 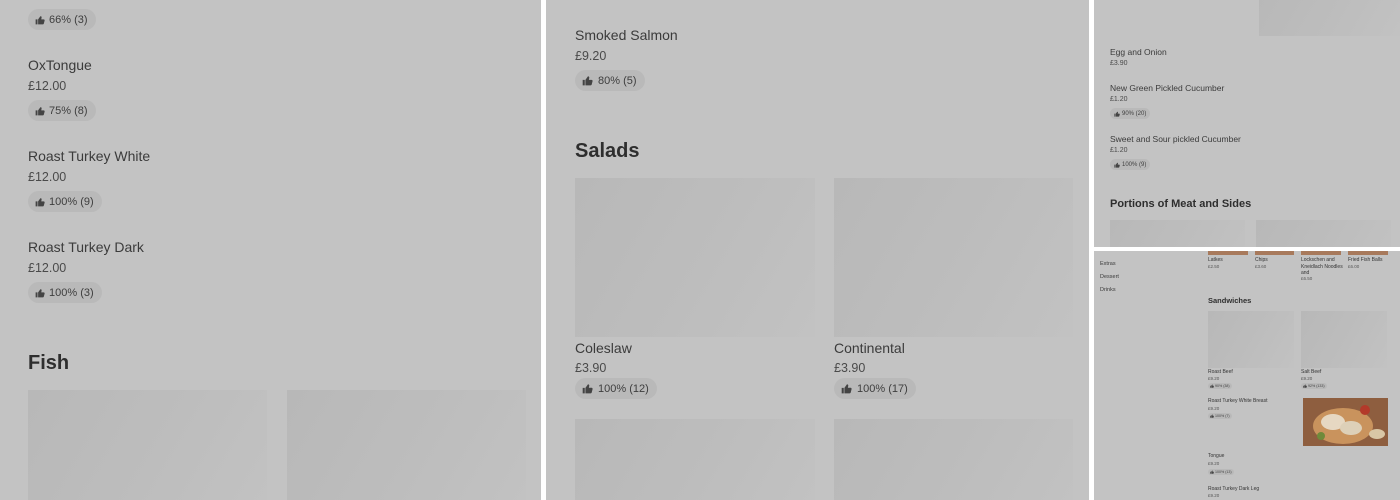 I want to click on rating-badge: 90% (38), so click(x=1220, y=386).